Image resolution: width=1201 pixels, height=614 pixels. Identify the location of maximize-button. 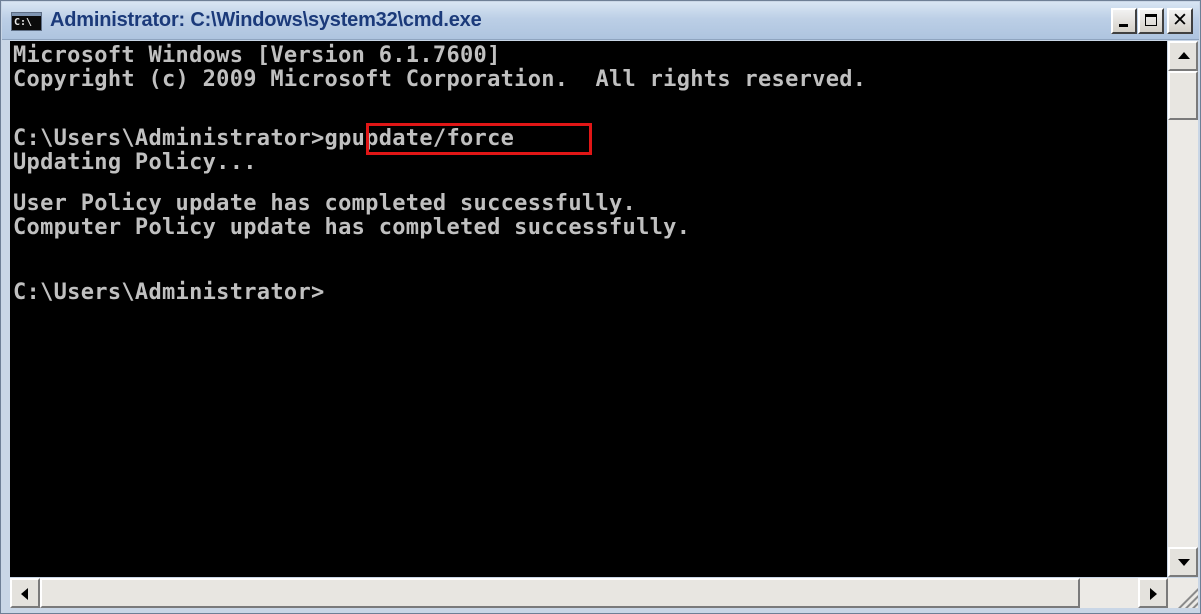
(1151, 21).